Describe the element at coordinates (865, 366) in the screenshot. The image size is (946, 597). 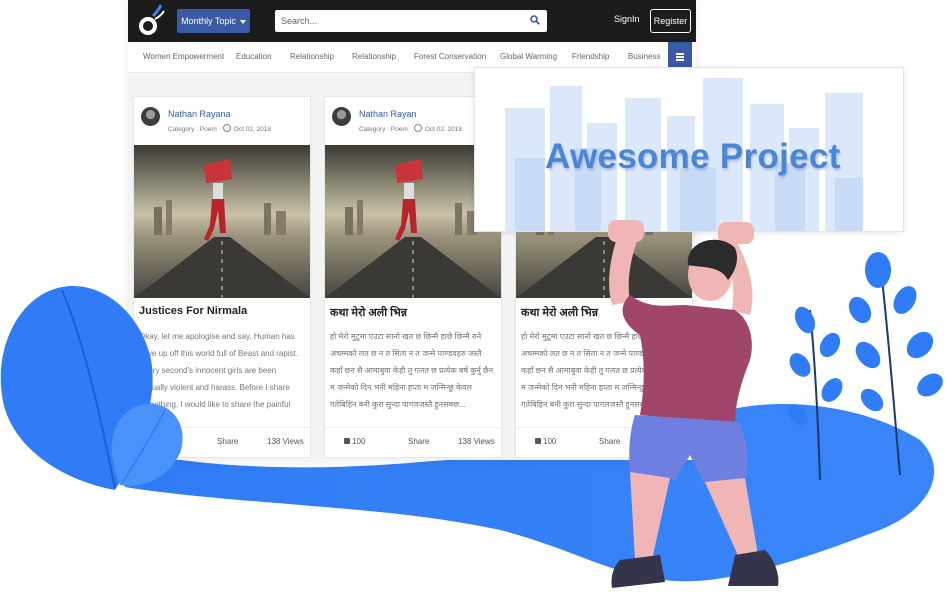
I see `plant-illustration` at that location.